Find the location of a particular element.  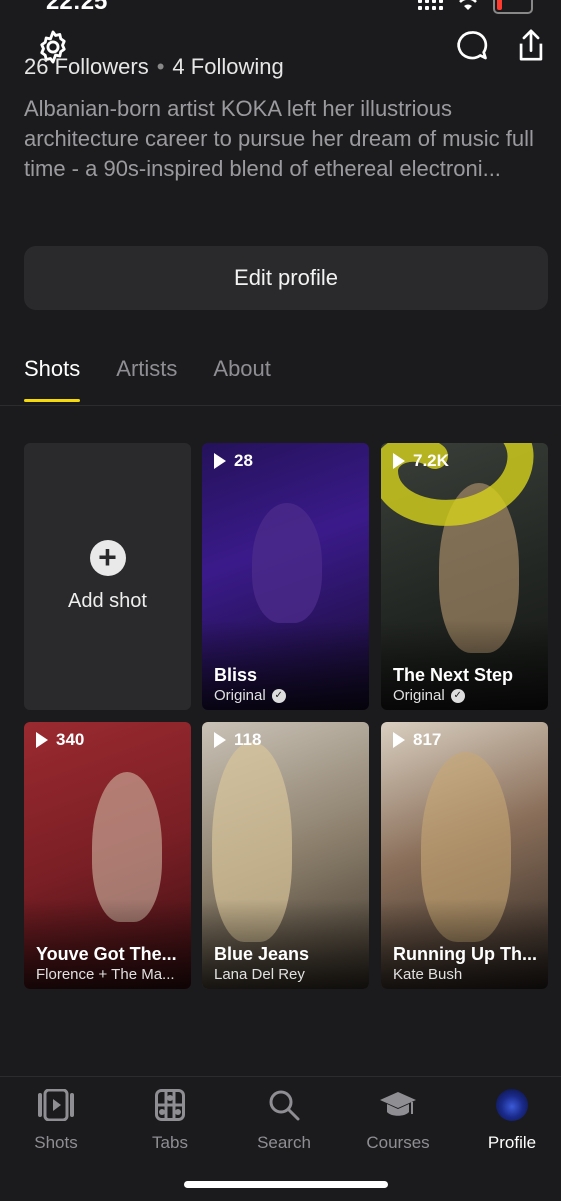

shot-title: Blue Jeans is located at coordinates (262, 954).